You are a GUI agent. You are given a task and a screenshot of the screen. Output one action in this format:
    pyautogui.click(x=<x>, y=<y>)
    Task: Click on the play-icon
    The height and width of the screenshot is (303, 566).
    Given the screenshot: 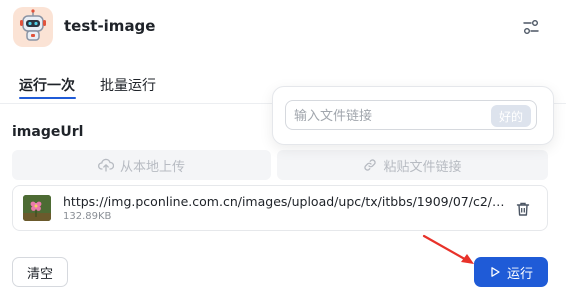 What is the action you would take?
    pyautogui.click(x=495, y=272)
    